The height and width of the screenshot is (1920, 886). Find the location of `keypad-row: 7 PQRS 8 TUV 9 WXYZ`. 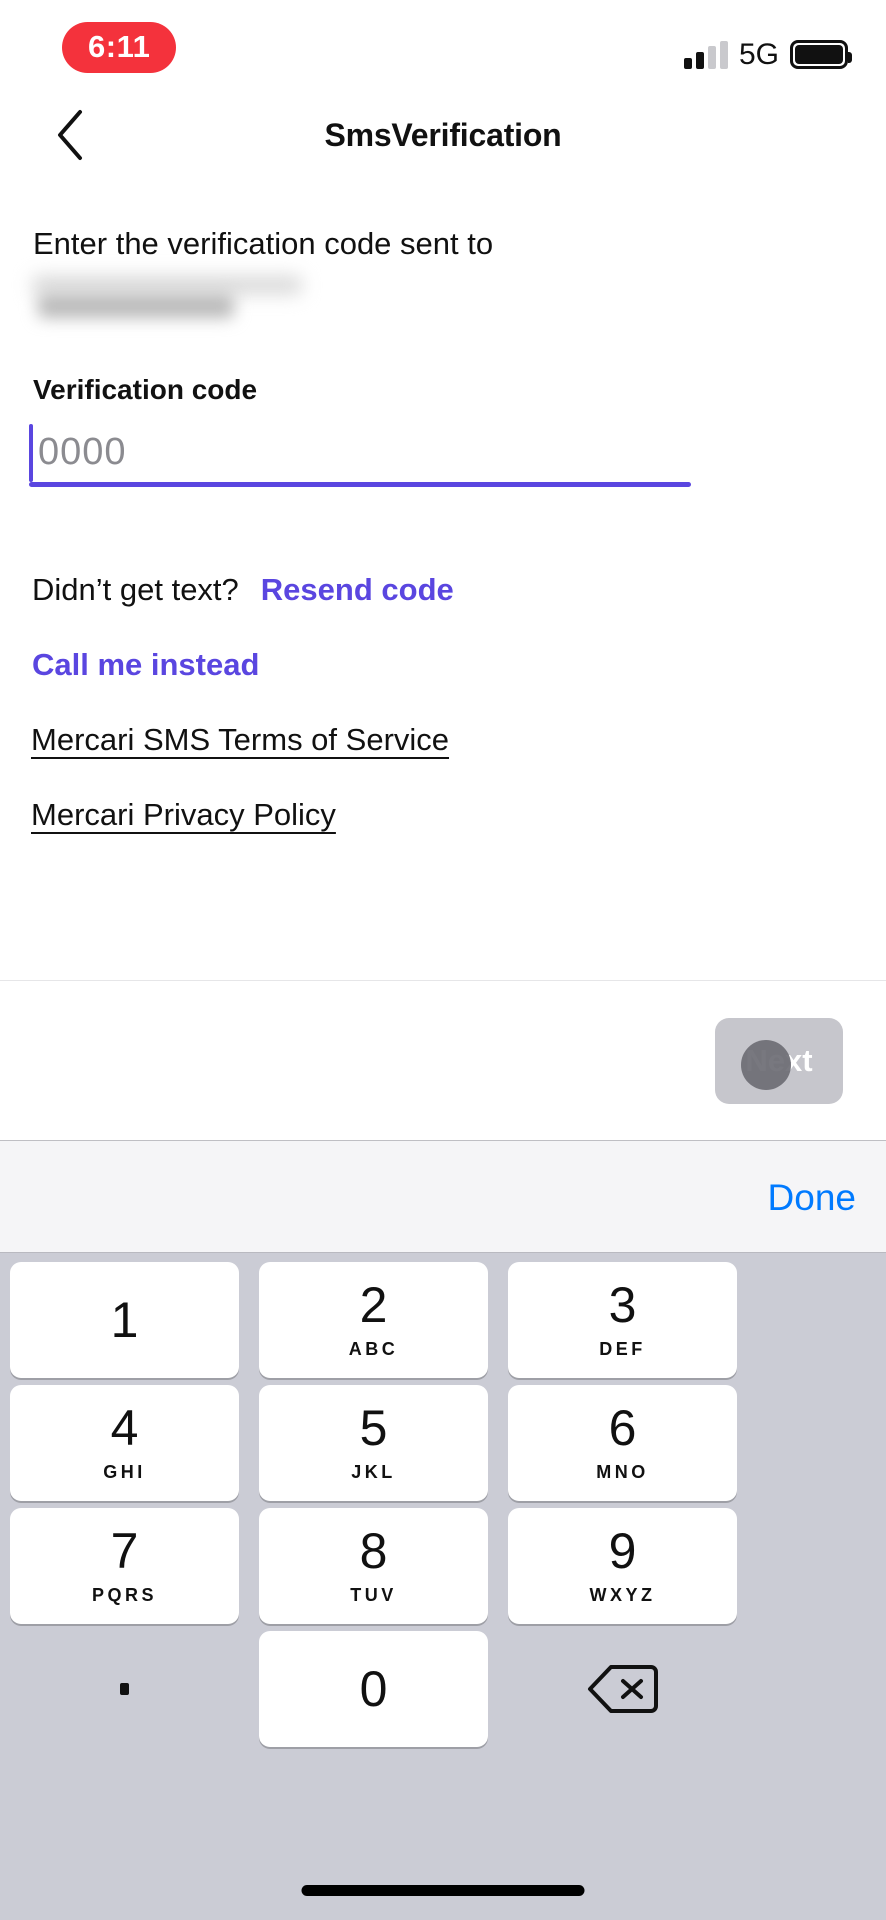

keypad-row: 7 PQRS 8 TUV 9 WXYZ is located at coordinates (443, 1569).